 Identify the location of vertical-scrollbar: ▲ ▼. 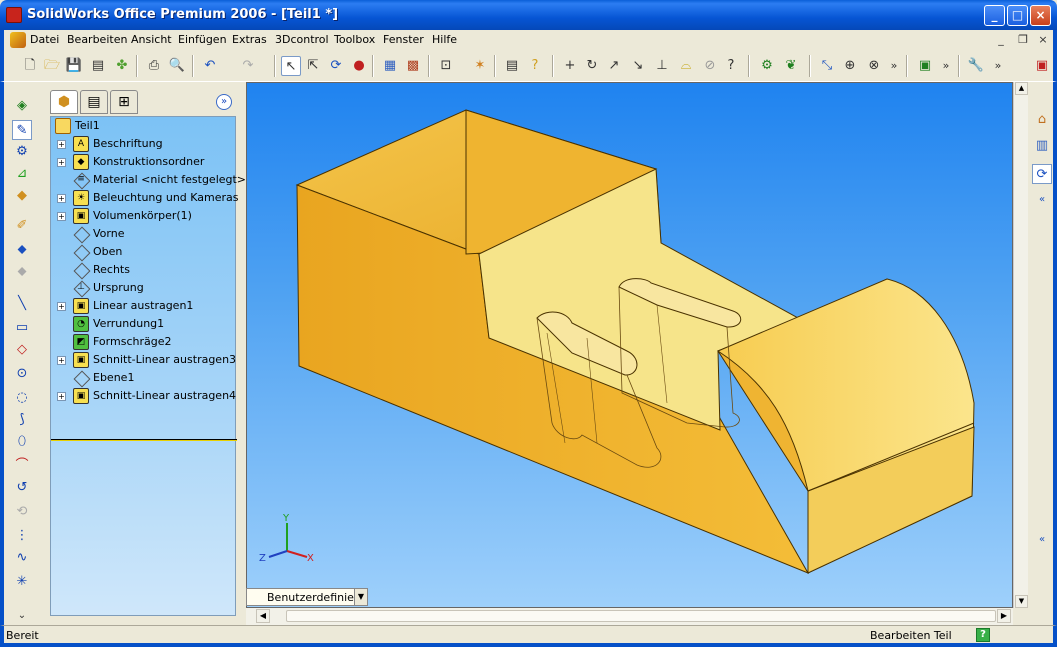
(1020, 345).